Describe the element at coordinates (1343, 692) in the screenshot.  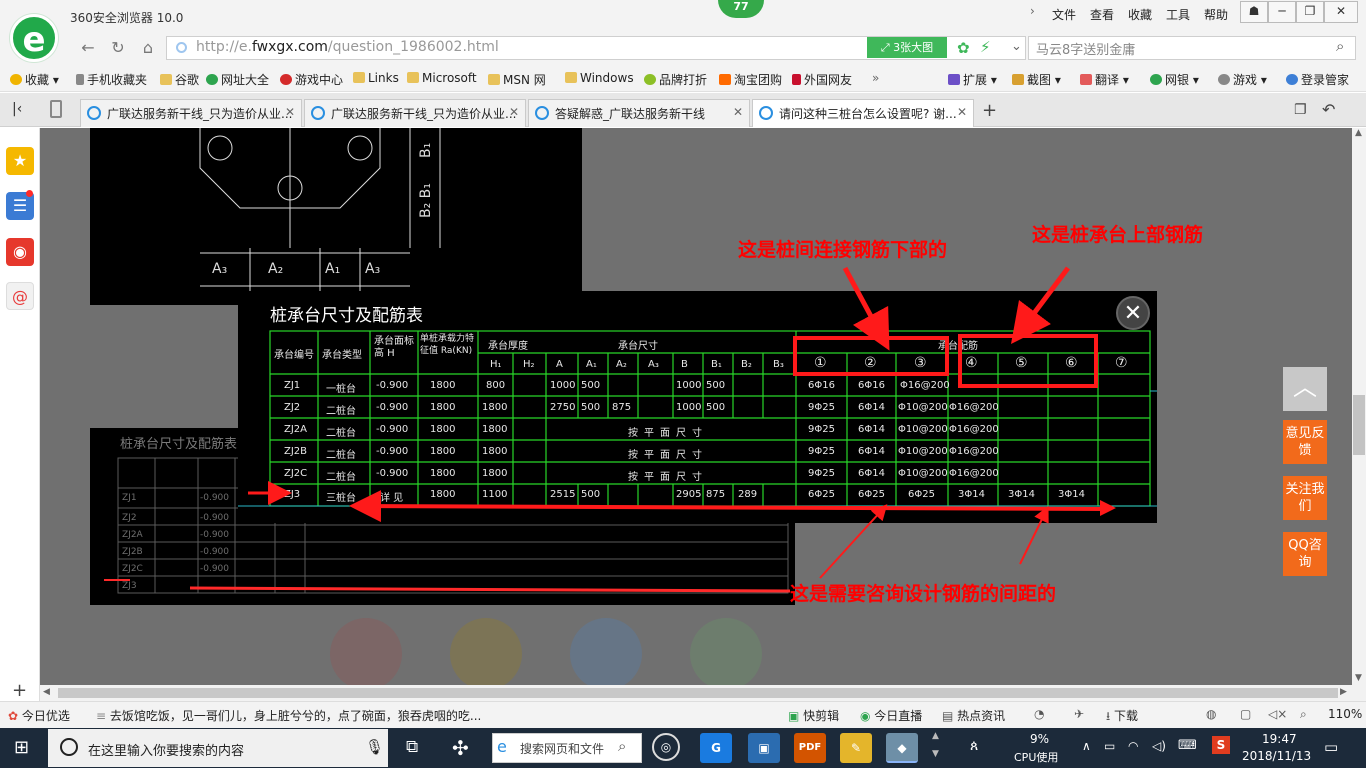
I see `scroll-right-icon: ▶` at that location.